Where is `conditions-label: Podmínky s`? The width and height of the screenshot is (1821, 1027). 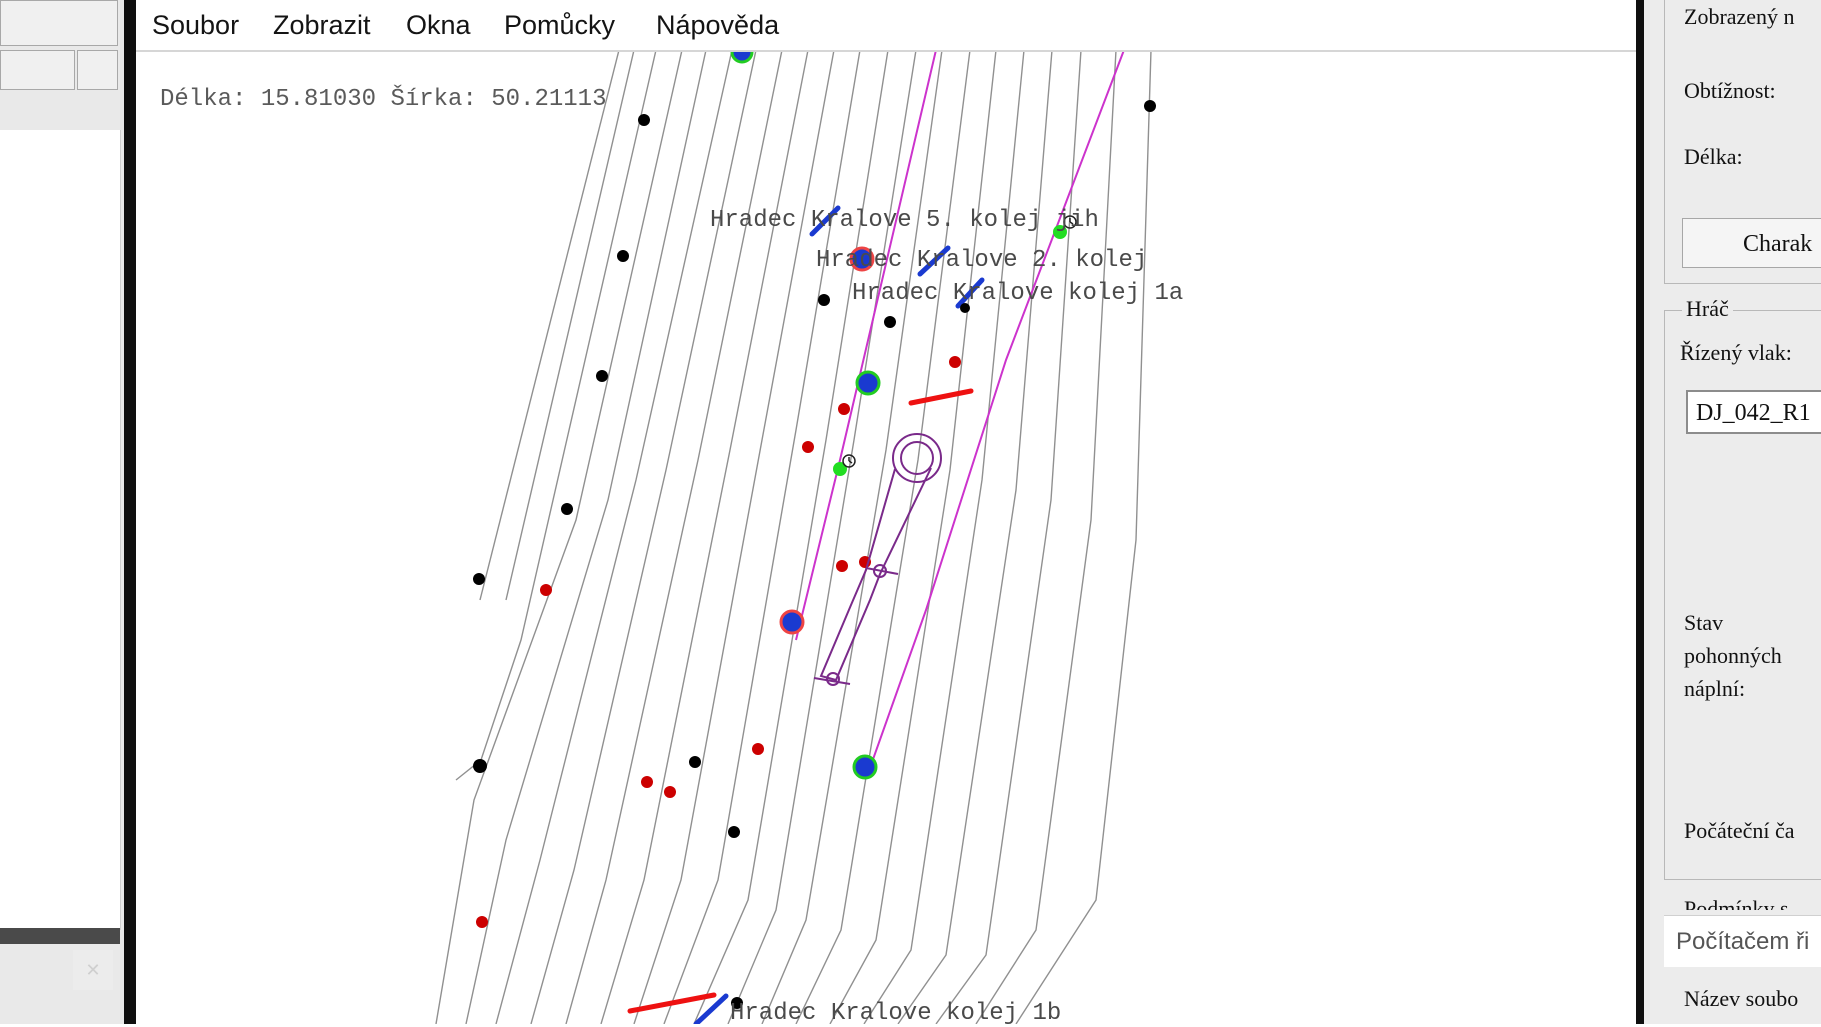 conditions-label: Podmínky s is located at coordinates (1736, 903).